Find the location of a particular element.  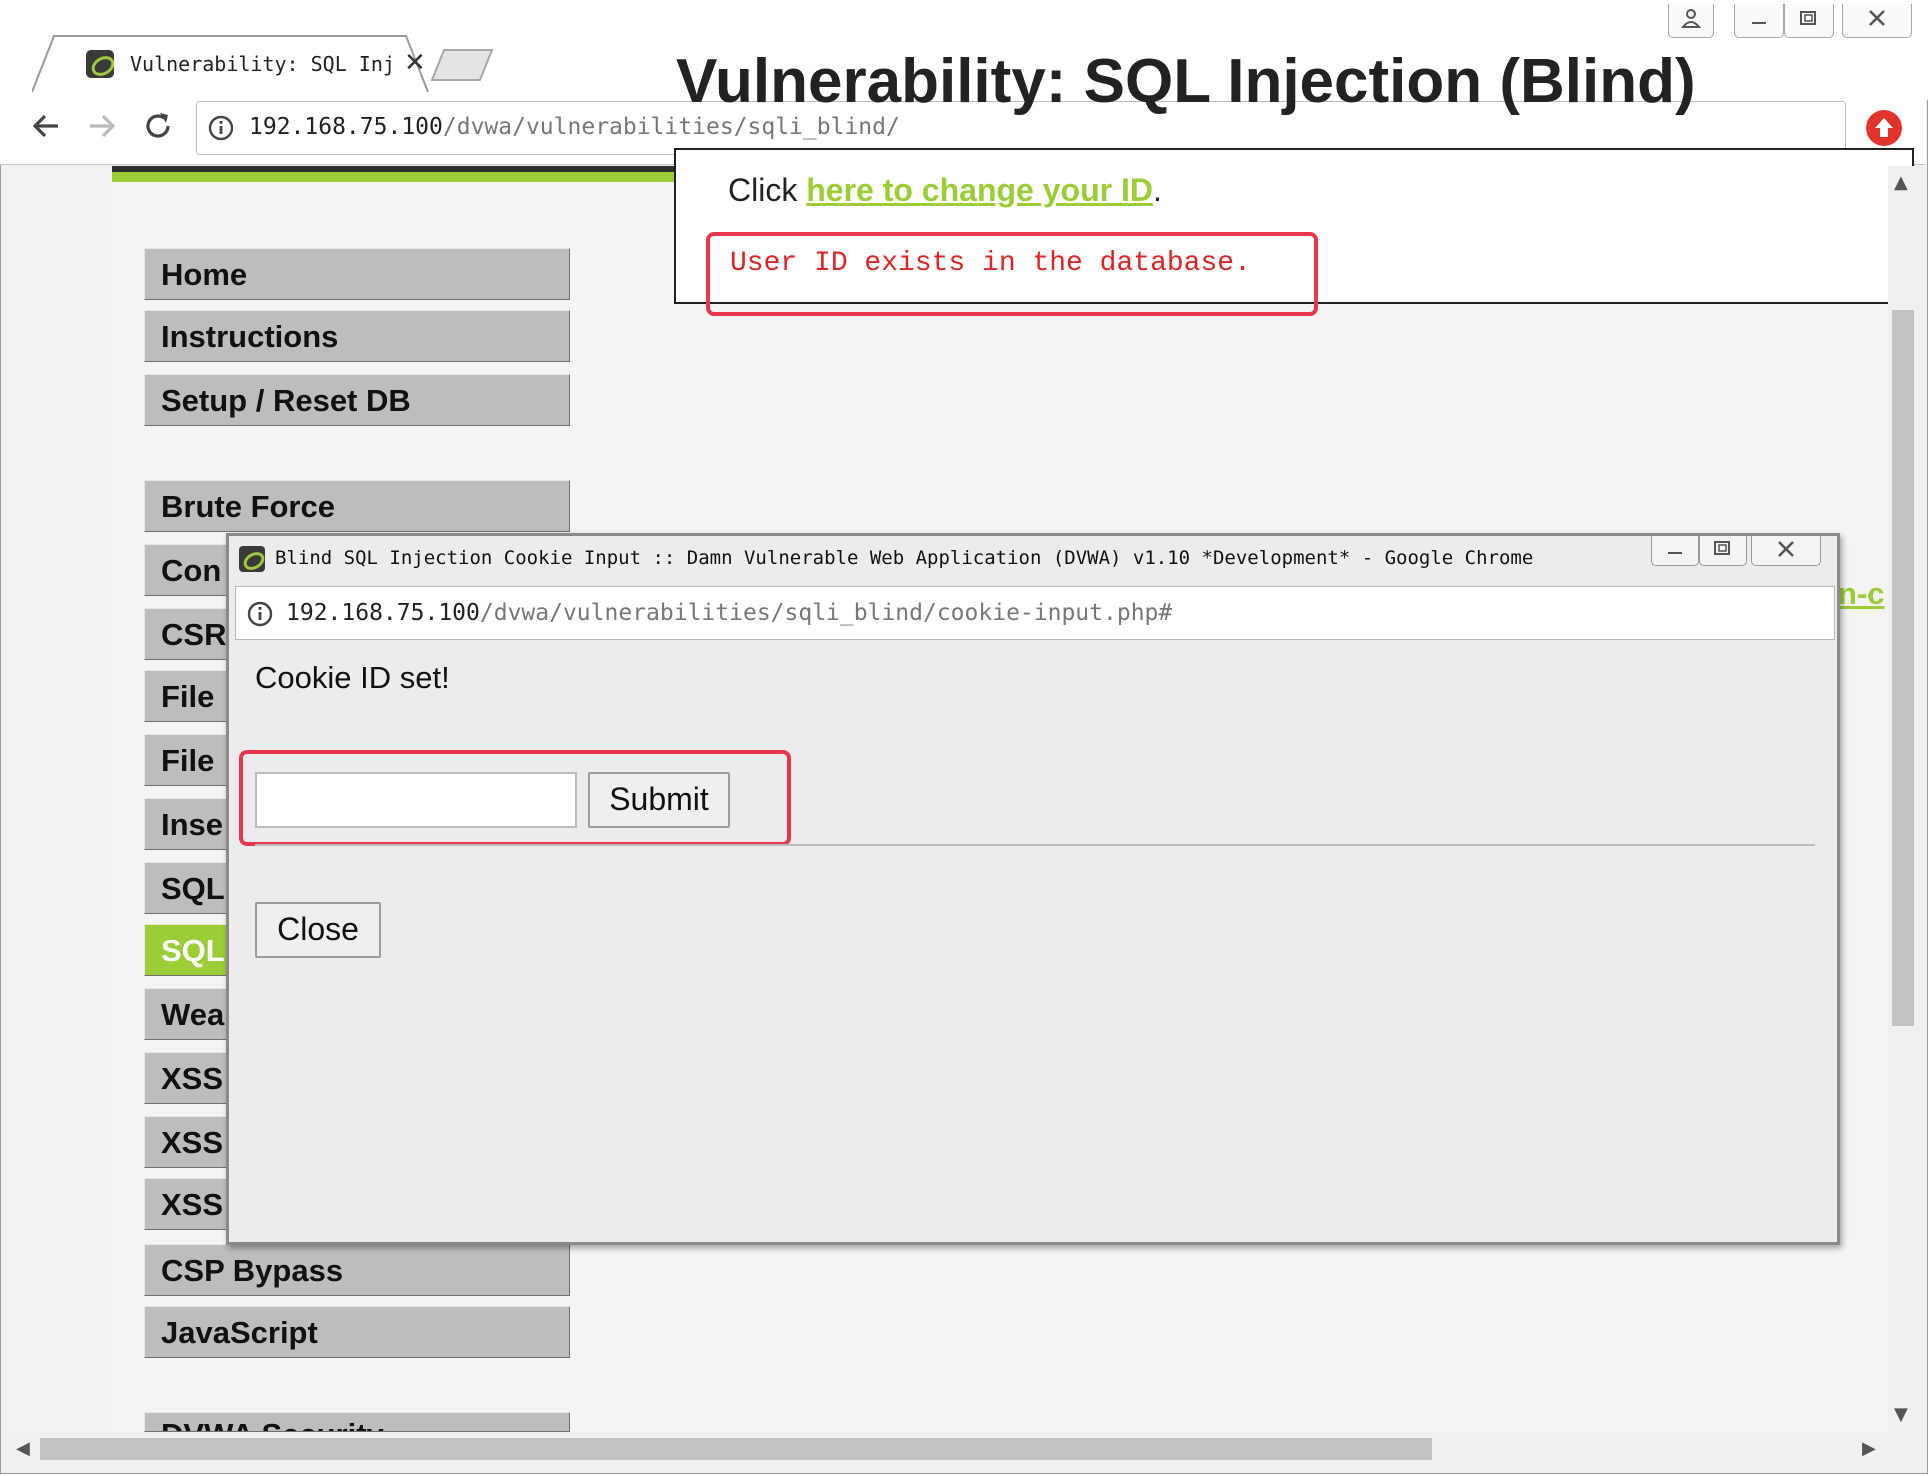

sidebar-item-brute-force: Brute Force is located at coordinates (357, 506).